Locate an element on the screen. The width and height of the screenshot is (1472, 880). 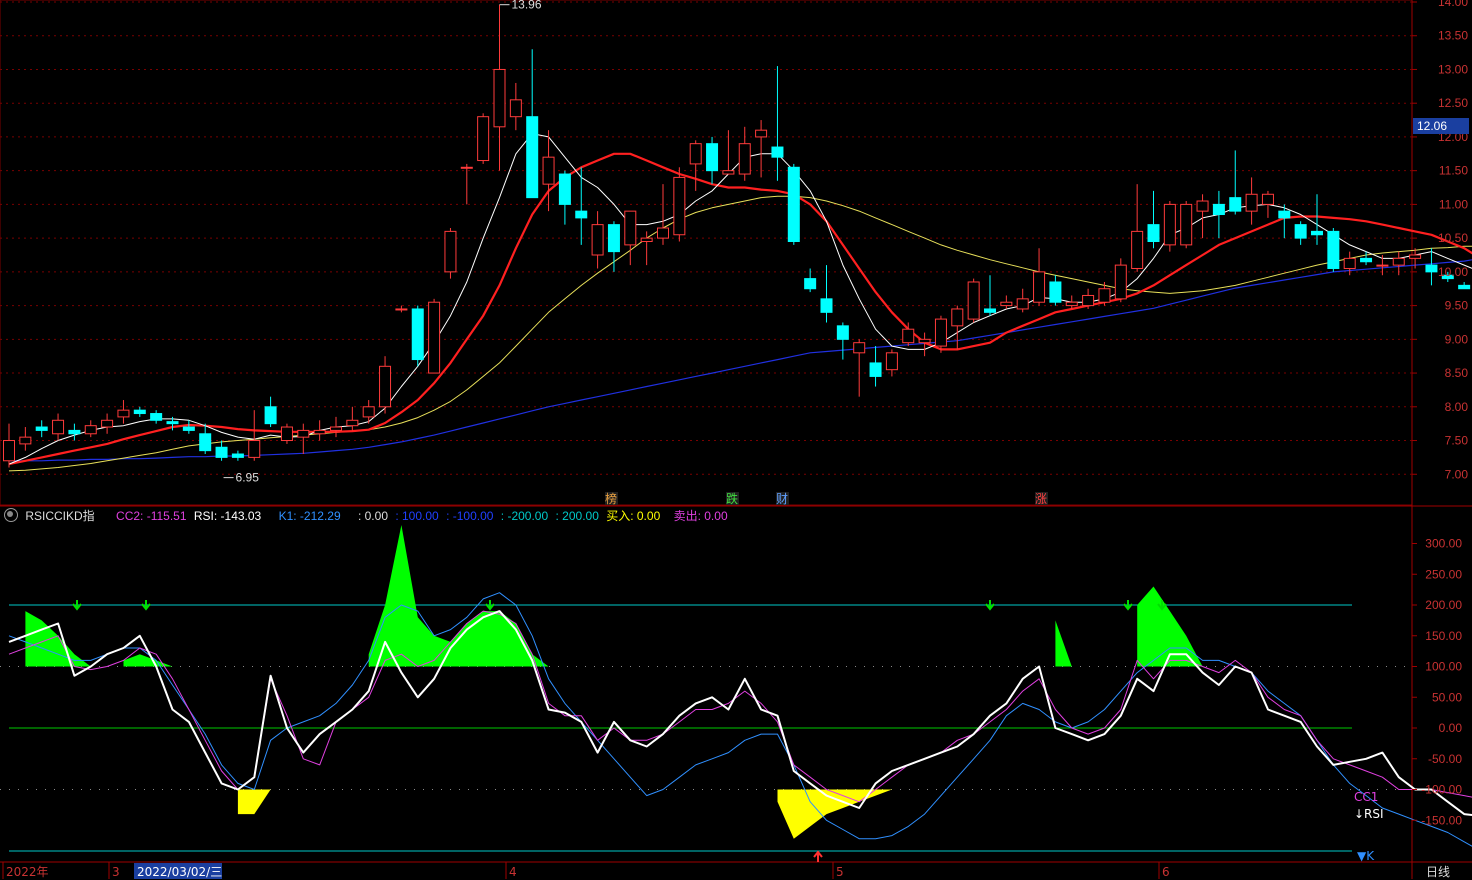
price-tick-label: 10.00 is located at coordinates (1453, 272).